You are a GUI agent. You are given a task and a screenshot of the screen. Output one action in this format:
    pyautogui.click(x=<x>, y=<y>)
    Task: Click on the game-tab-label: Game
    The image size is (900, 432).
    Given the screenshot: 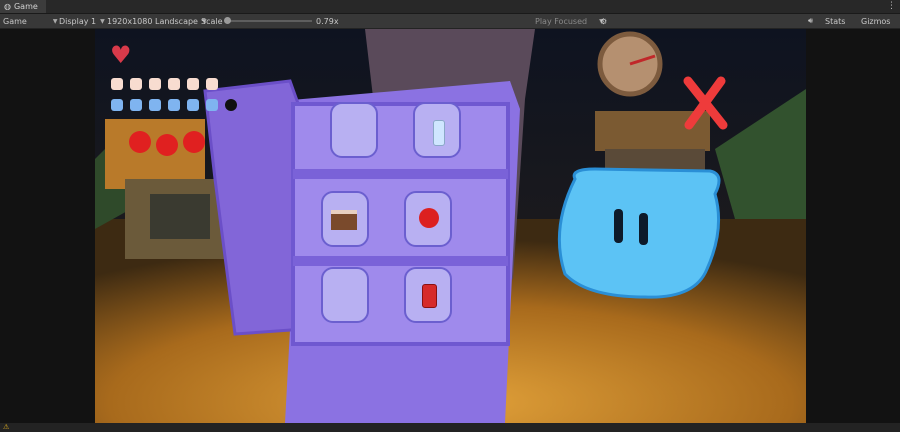 What is the action you would take?
    pyautogui.click(x=25, y=6)
    